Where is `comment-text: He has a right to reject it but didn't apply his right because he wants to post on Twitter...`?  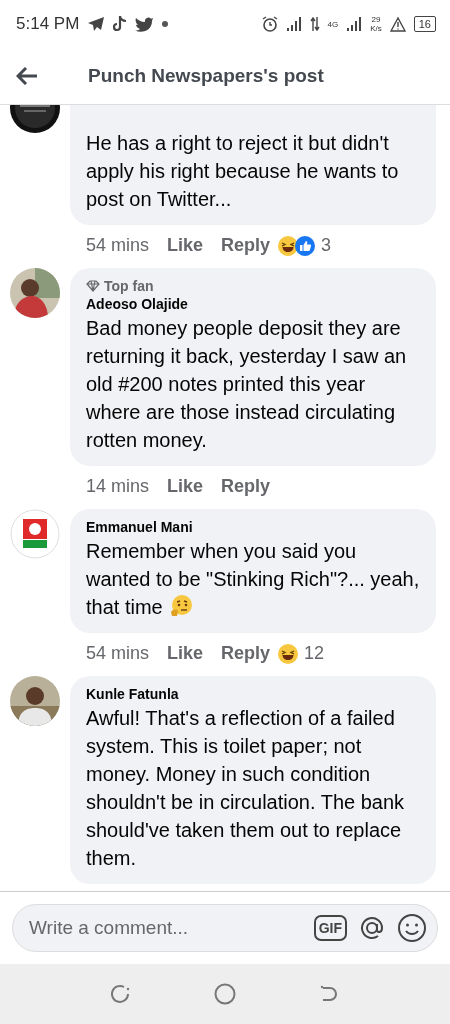 comment-text: He has a right to reject it but didn't apply his right because he wants to post on Twitter... is located at coordinates (242, 171).